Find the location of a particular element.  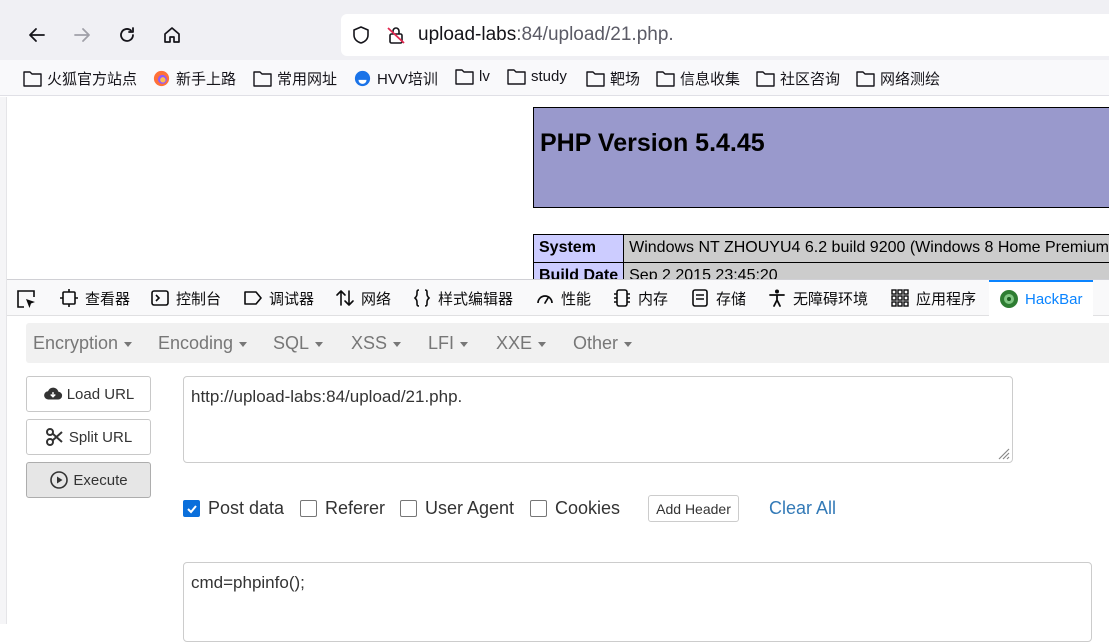

bookmark-item: 社区咨询 is located at coordinates (798, 78).